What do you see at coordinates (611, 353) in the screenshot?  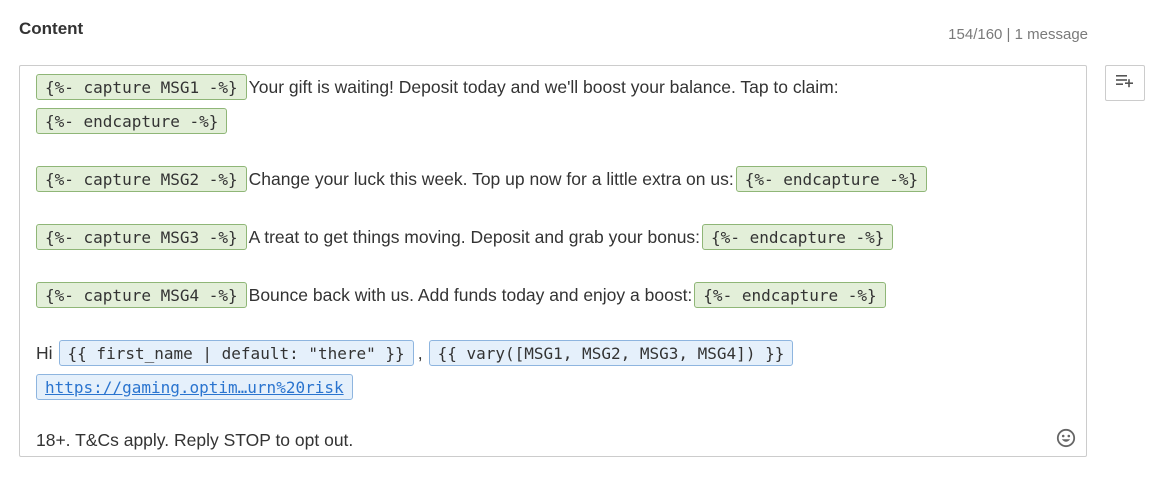 I see `vary-variable-tag: {{ vary([MSG1, MSG2, MSG3, MSG4]) }}` at bounding box center [611, 353].